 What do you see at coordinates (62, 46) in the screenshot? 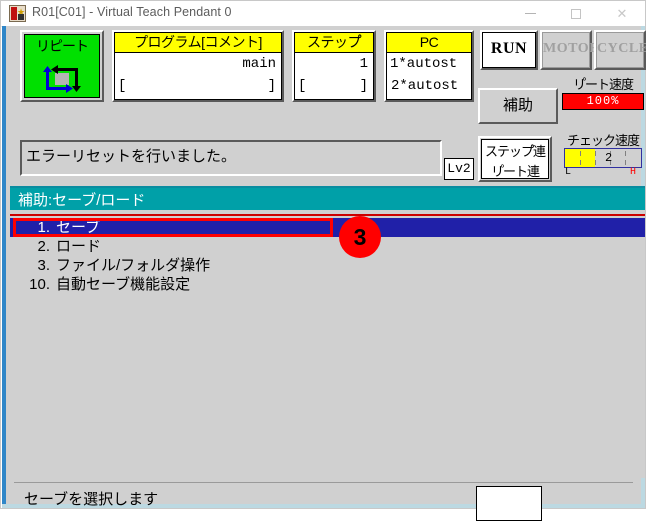
I see `mode-button-label: リピート` at bounding box center [62, 46].